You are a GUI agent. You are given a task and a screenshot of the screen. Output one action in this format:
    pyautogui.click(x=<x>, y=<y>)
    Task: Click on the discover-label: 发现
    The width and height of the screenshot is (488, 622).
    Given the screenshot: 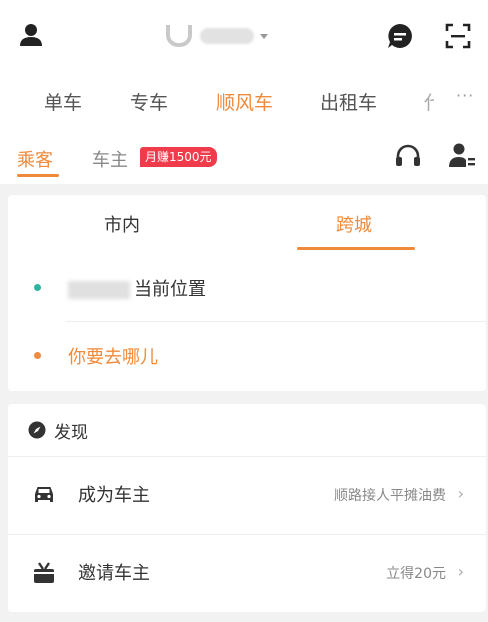 What is the action you would take?
    pyautogui.click(x=71, y=433)
    